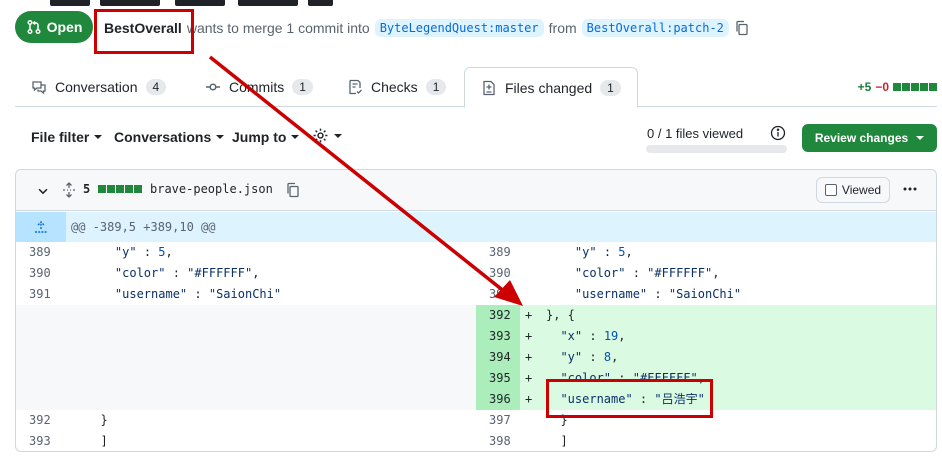 The image size is (942, 456). Describe the element at coordinates (320, 135) in the screenshot. I see `gear-icon` at that location.